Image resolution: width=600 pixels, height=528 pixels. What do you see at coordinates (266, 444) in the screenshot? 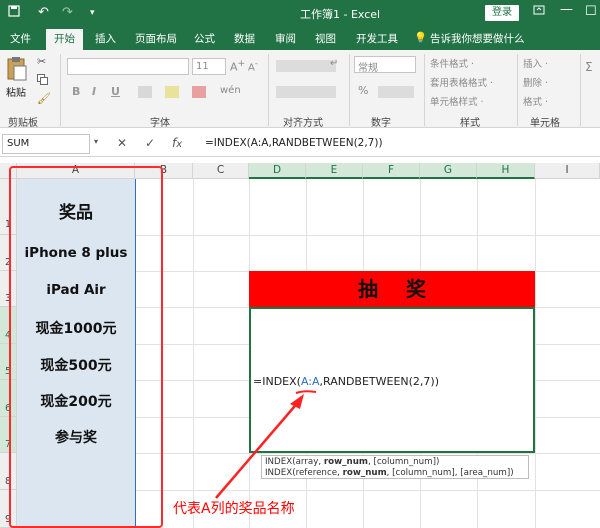
I see `annotation-arrow-icon` at bounding box center [266, 444].